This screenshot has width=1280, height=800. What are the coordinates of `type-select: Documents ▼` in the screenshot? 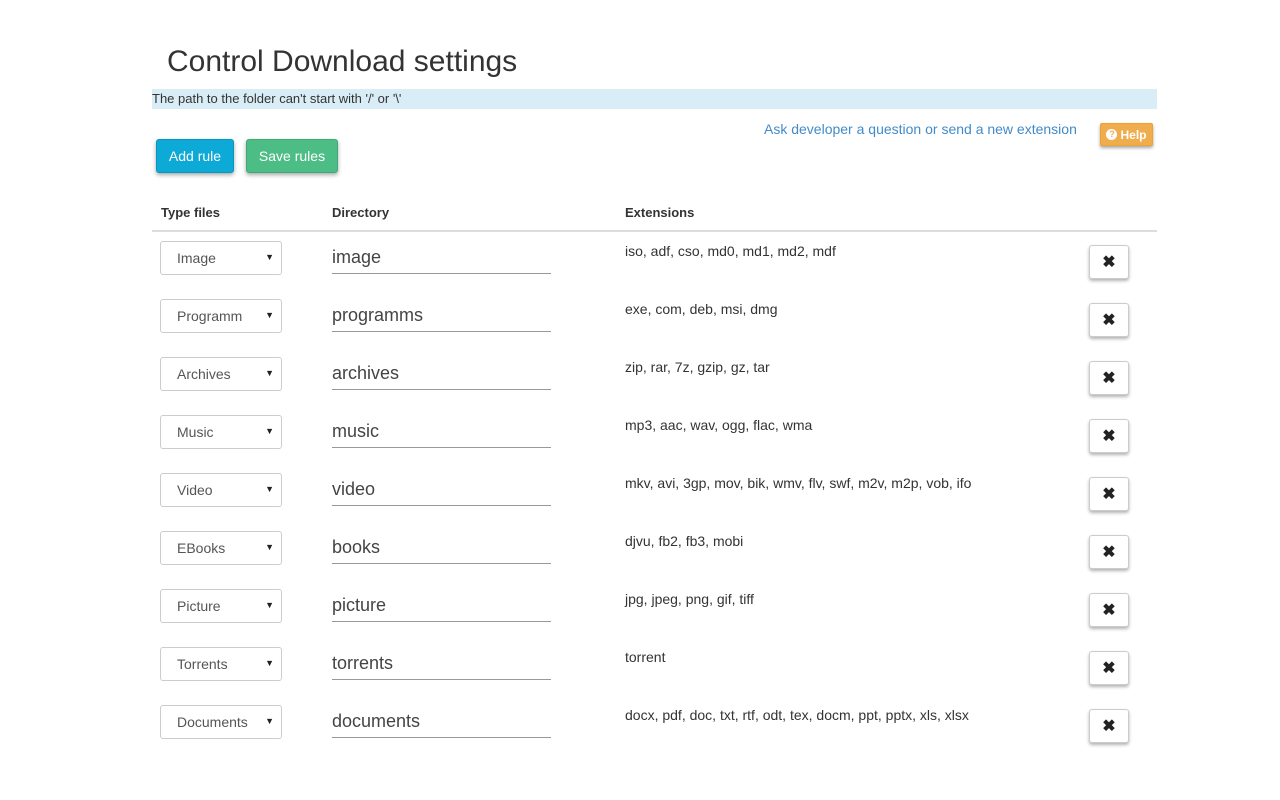 It's located at (221, 722).